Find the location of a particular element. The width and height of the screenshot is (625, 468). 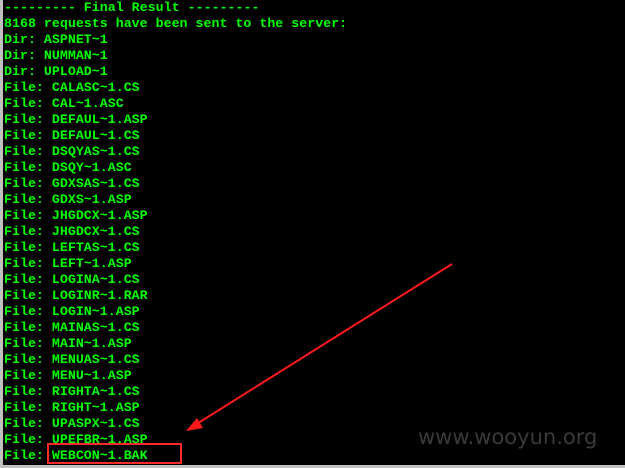

arrow-head-icon is located at coordinates (194, 424).